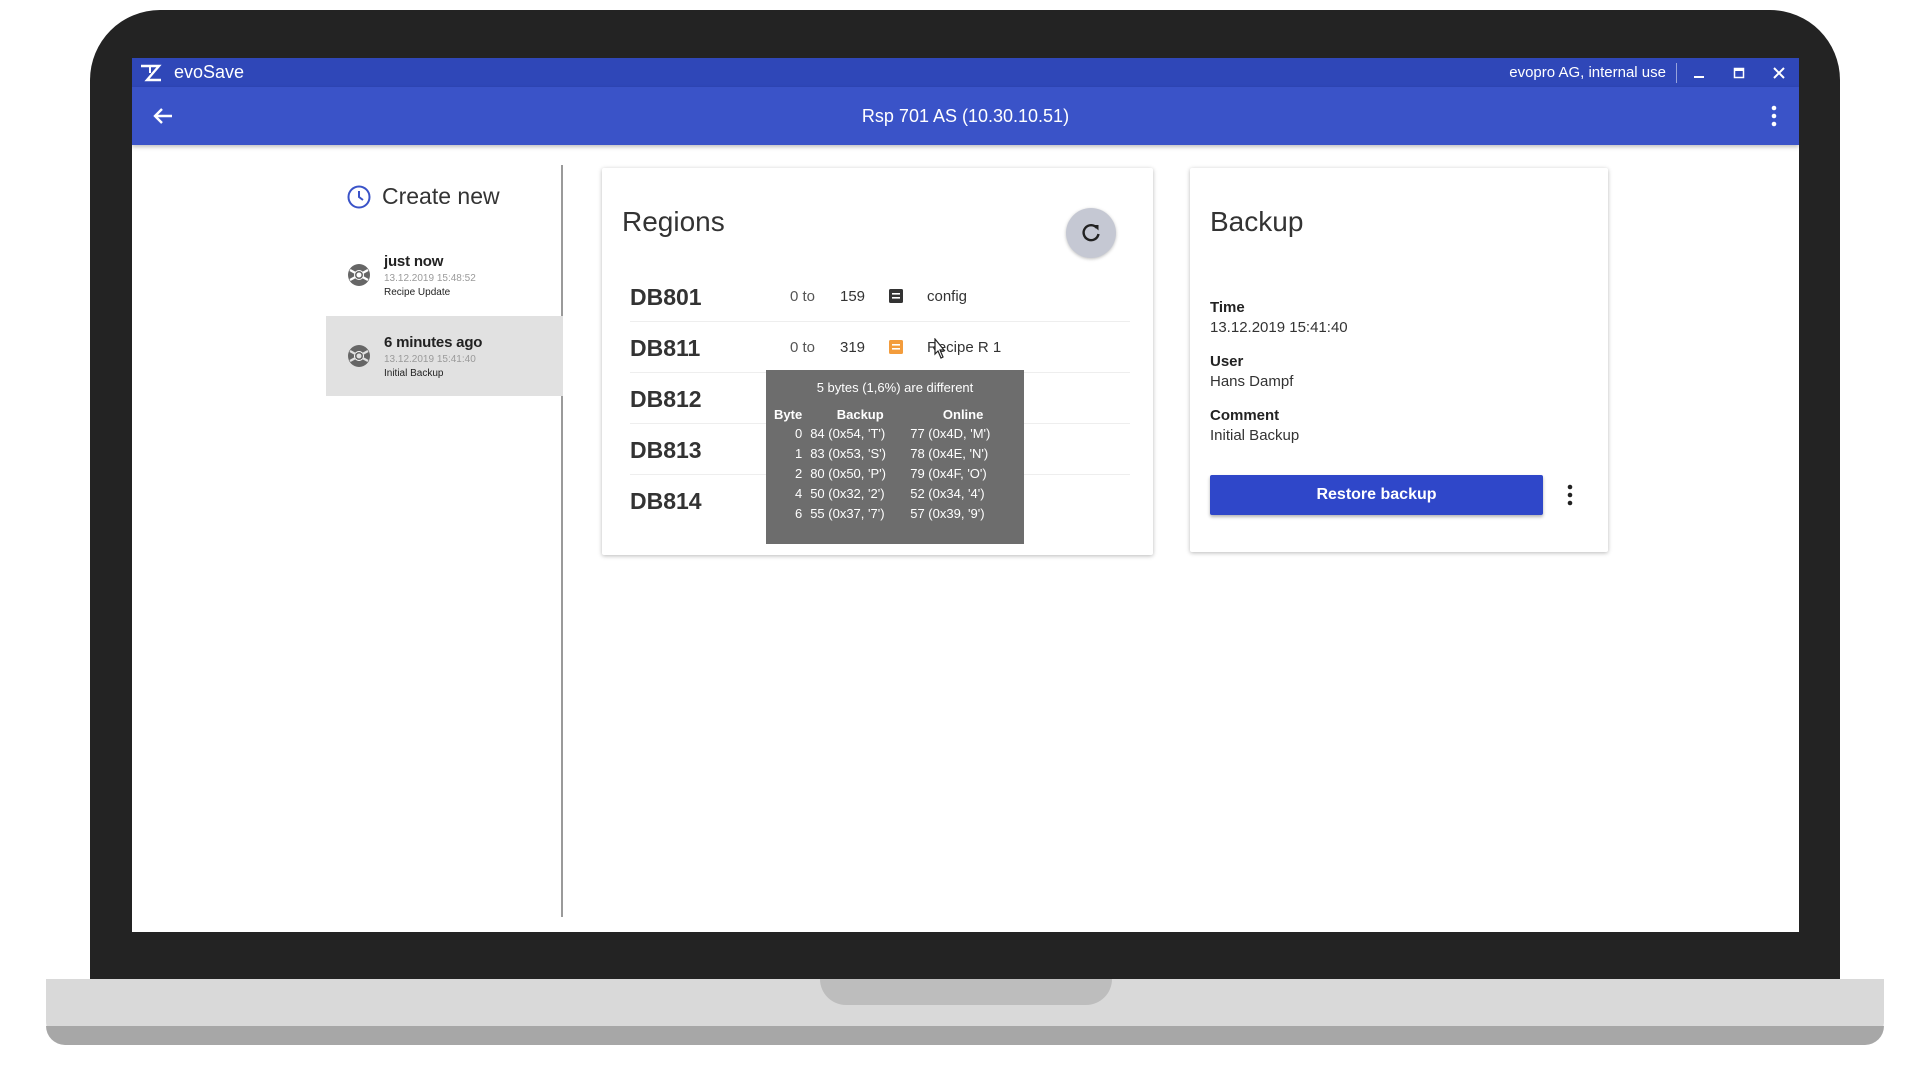  I want to click on backup-more-button, so click(1570, 495).